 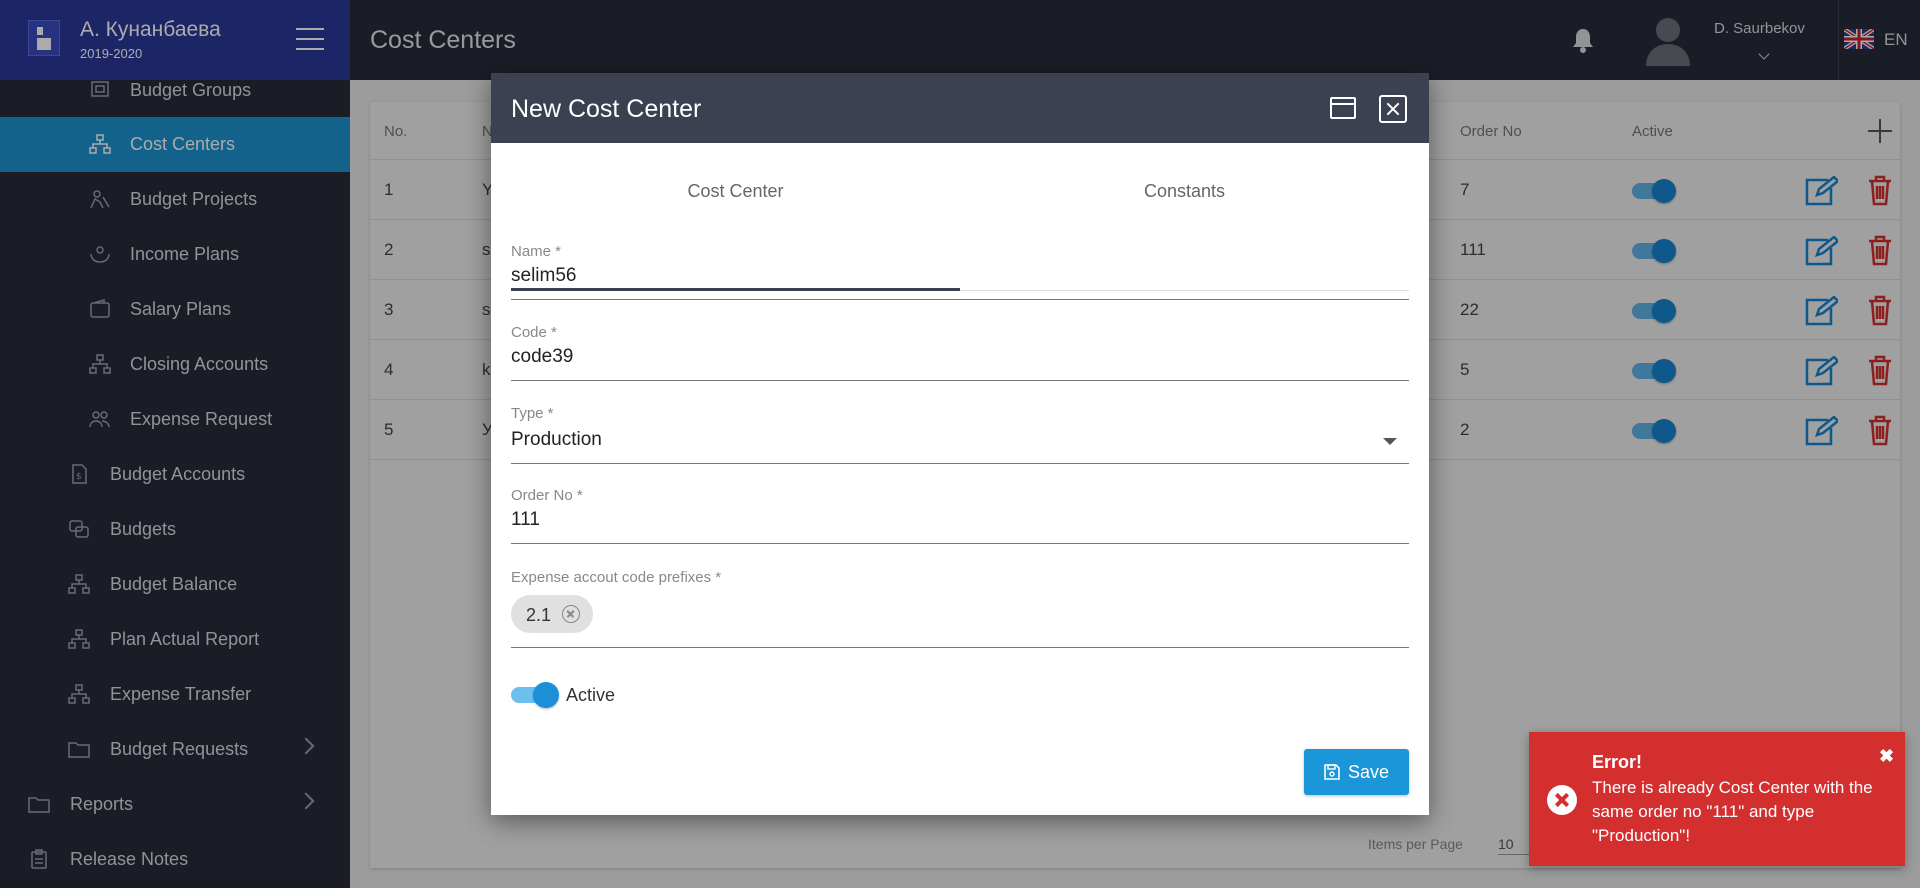 What do you see at coordinates (960, 353) in the screenshot?
I see `code-field: Code * code39` at bounding box center [960, 353].